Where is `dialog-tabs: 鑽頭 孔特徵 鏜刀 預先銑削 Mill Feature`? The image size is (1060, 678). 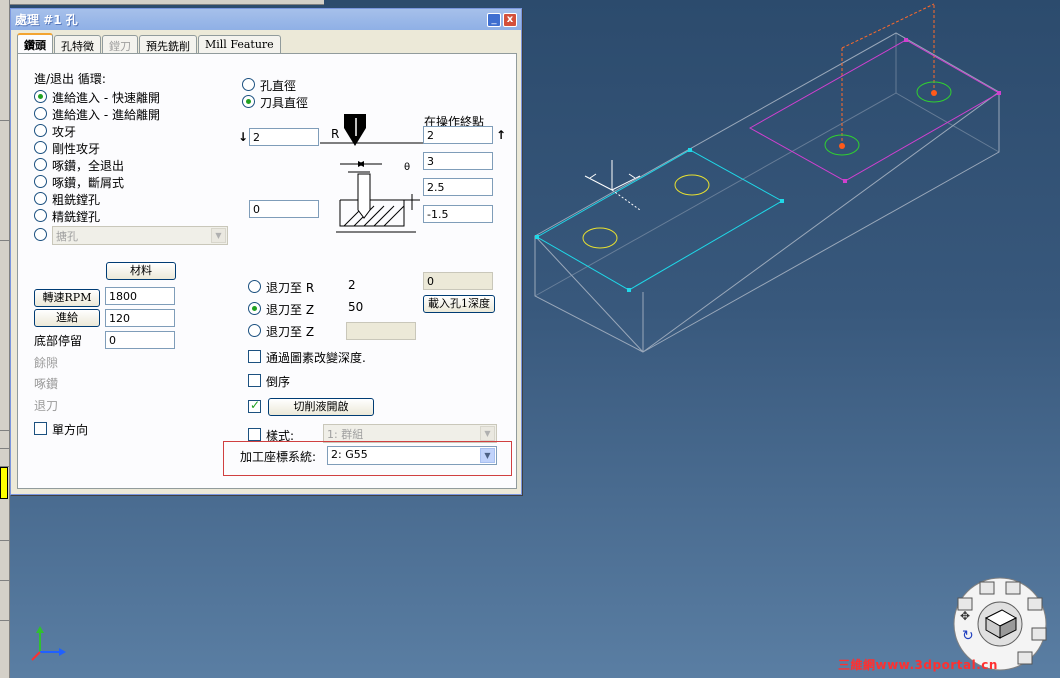 dialog-tabs: 鑽頭 孔特徵 鏜刀 預先銑削 Mill Feature is located at coordinates (149, 43).